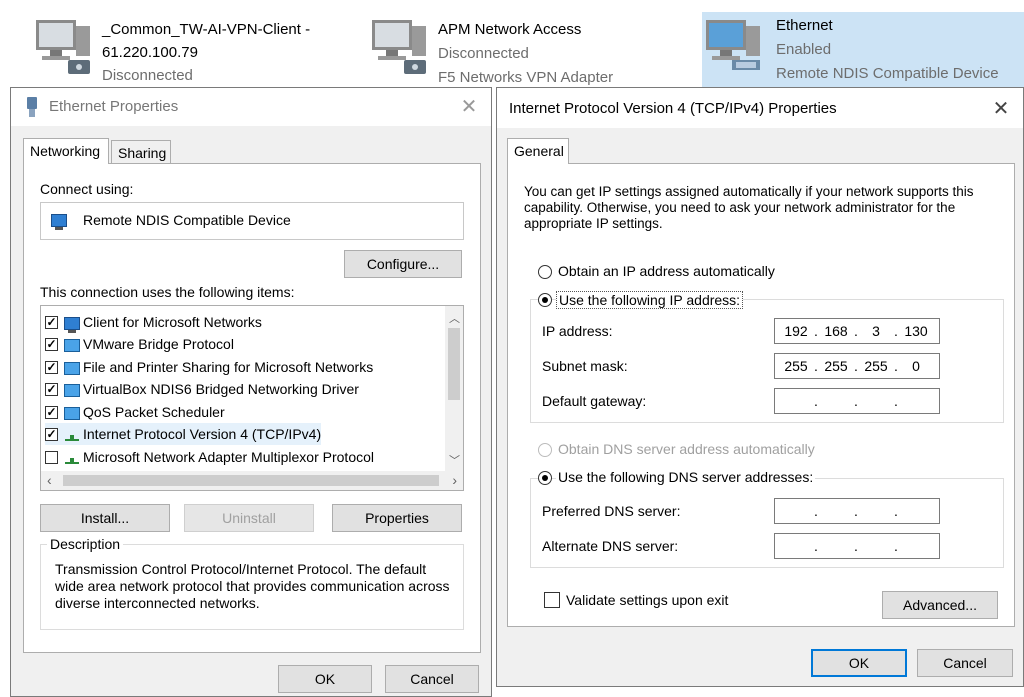  Describe the element at coordinates (454, 460) in the screenshot. I see `chevron-down-icon: ﹀` at that location.